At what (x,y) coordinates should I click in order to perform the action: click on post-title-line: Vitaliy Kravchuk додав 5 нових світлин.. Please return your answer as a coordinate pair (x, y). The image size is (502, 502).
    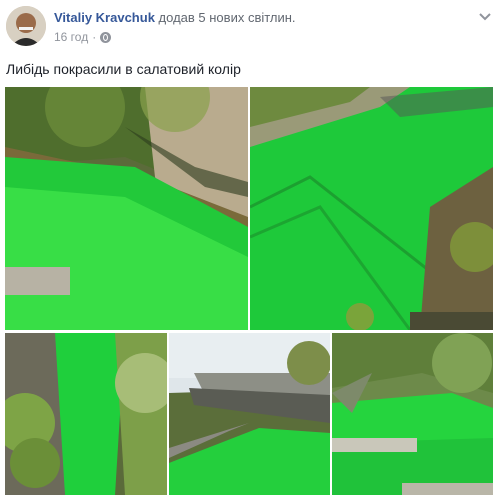
    Looking at the image, I should click on (175, 18).